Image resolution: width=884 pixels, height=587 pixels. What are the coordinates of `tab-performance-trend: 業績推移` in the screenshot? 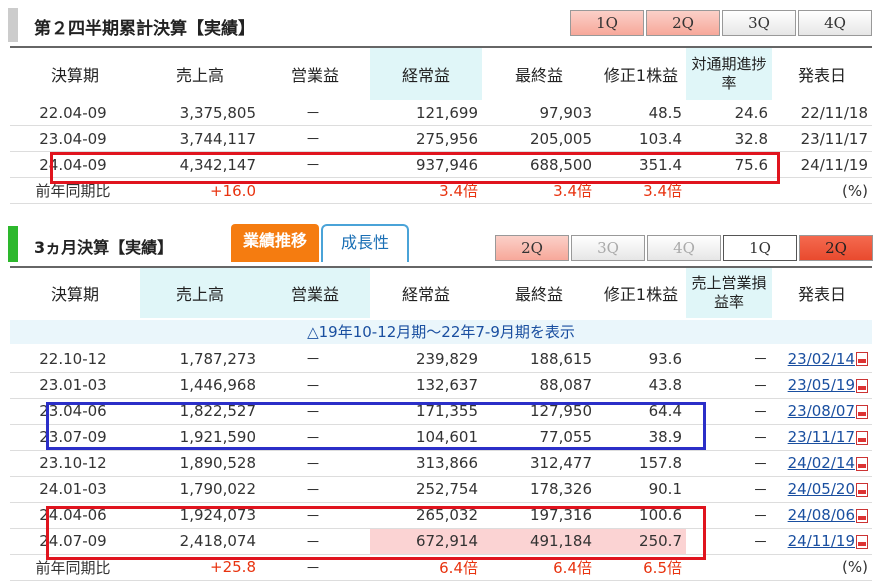 It's located at (275, 243).